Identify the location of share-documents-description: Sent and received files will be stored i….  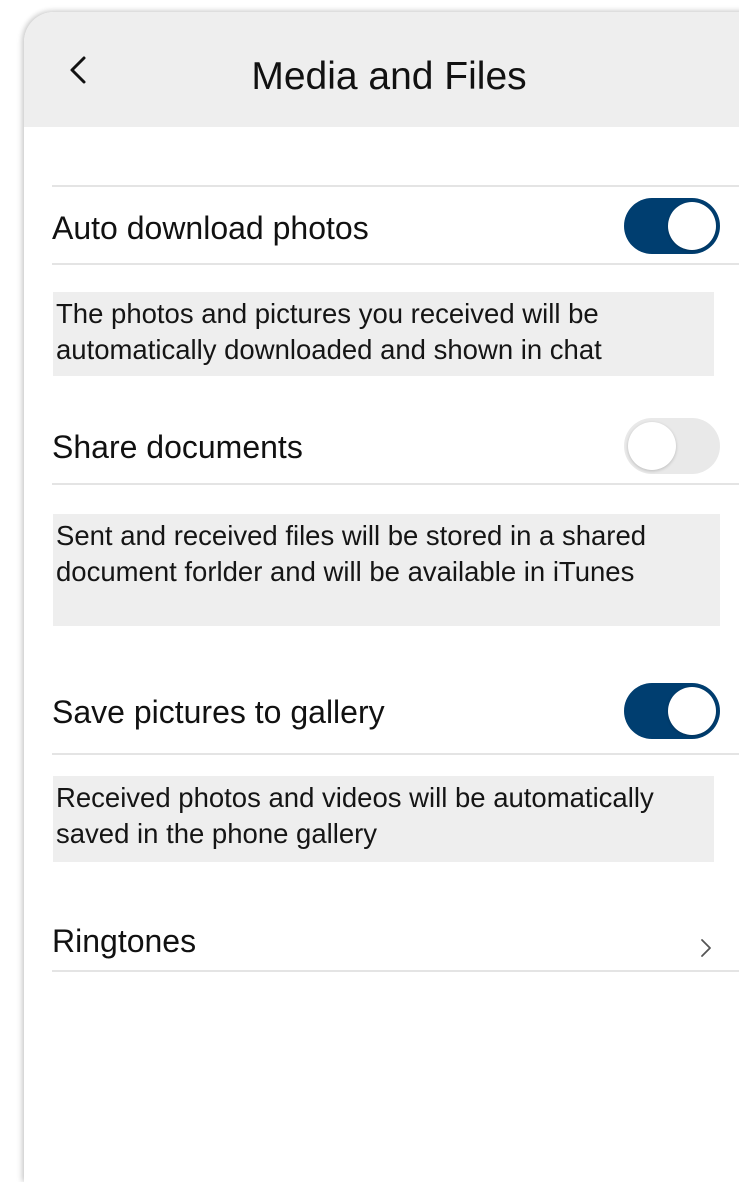
(386, 570).